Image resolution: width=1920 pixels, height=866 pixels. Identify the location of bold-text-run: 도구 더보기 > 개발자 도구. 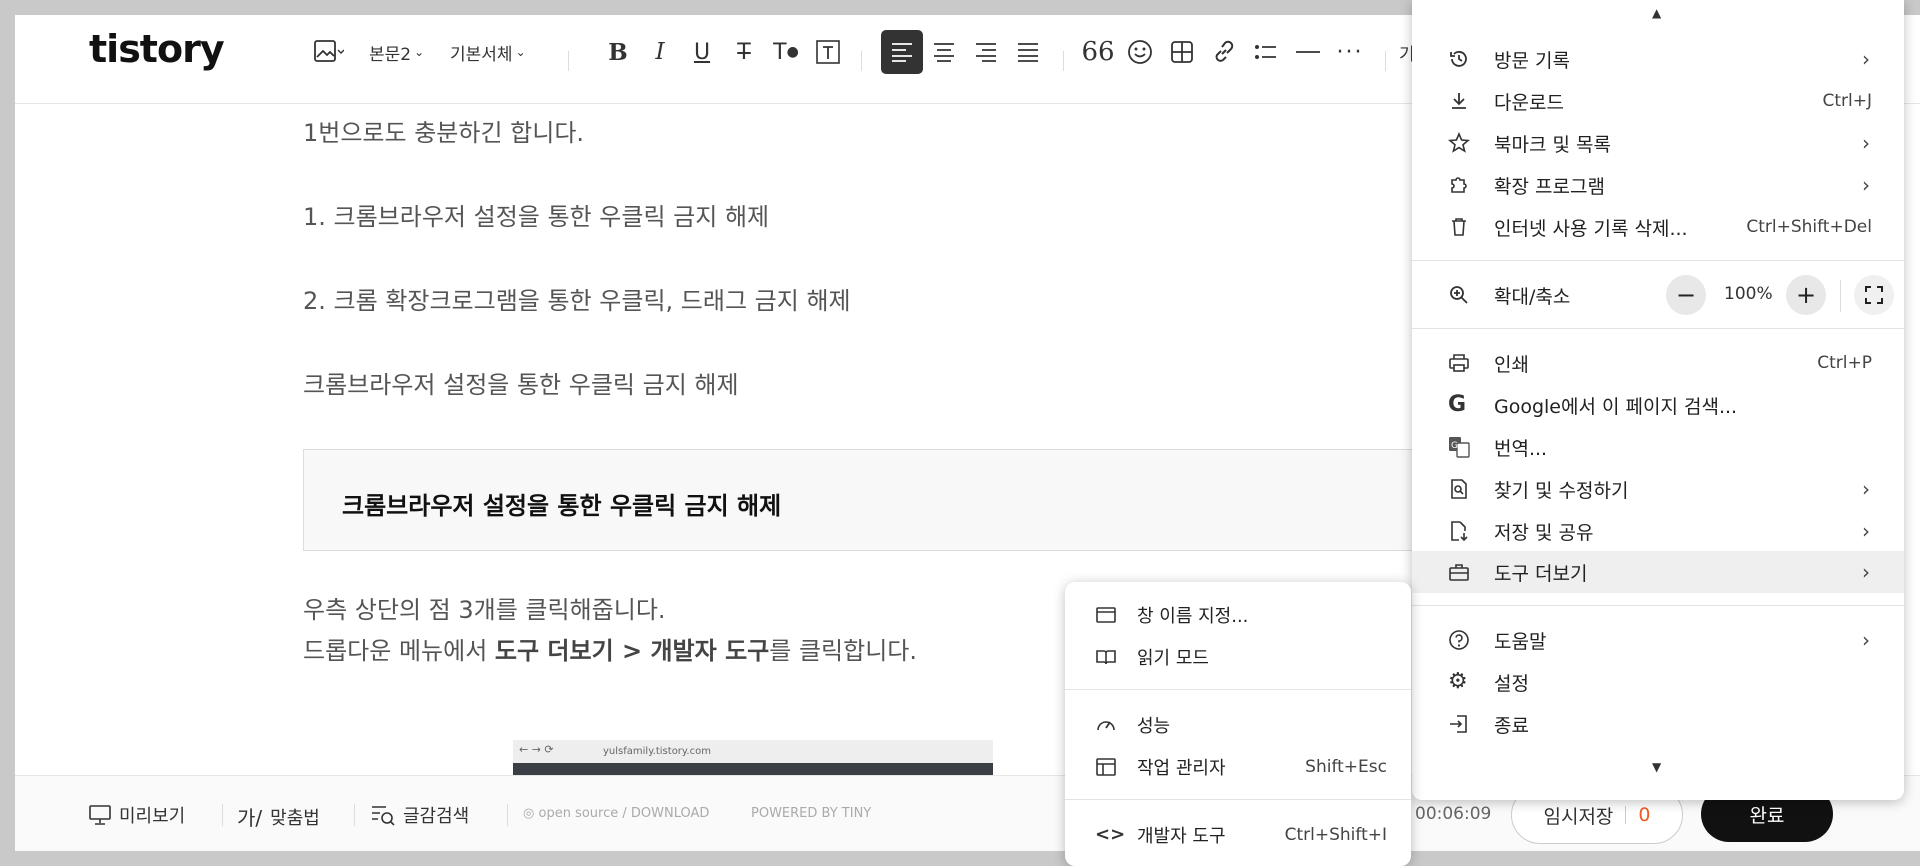
(632, 651).